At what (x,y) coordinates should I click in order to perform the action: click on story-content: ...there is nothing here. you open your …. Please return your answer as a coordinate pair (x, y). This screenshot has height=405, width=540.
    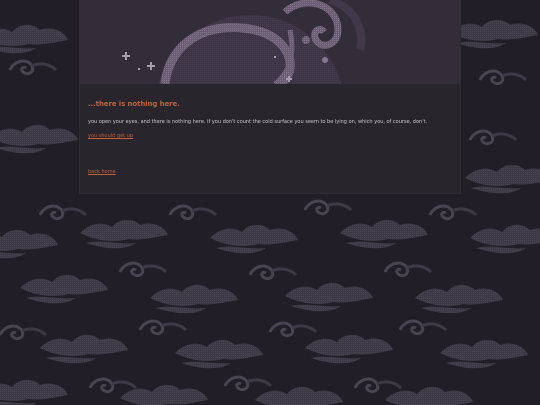
    Looking at the image, I should click on (270, 136).